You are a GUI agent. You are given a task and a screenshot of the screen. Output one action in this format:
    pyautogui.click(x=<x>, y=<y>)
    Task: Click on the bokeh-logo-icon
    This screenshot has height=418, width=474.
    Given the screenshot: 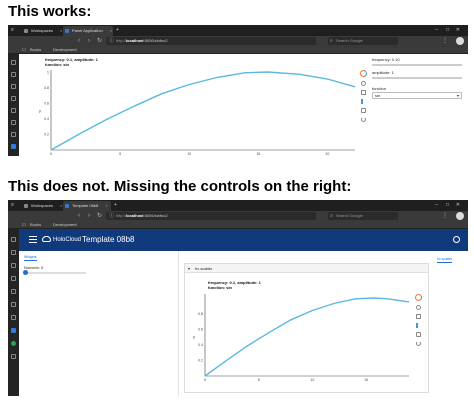 What is the action you would take?
    pyautogui.click(x=363, y=73)
    